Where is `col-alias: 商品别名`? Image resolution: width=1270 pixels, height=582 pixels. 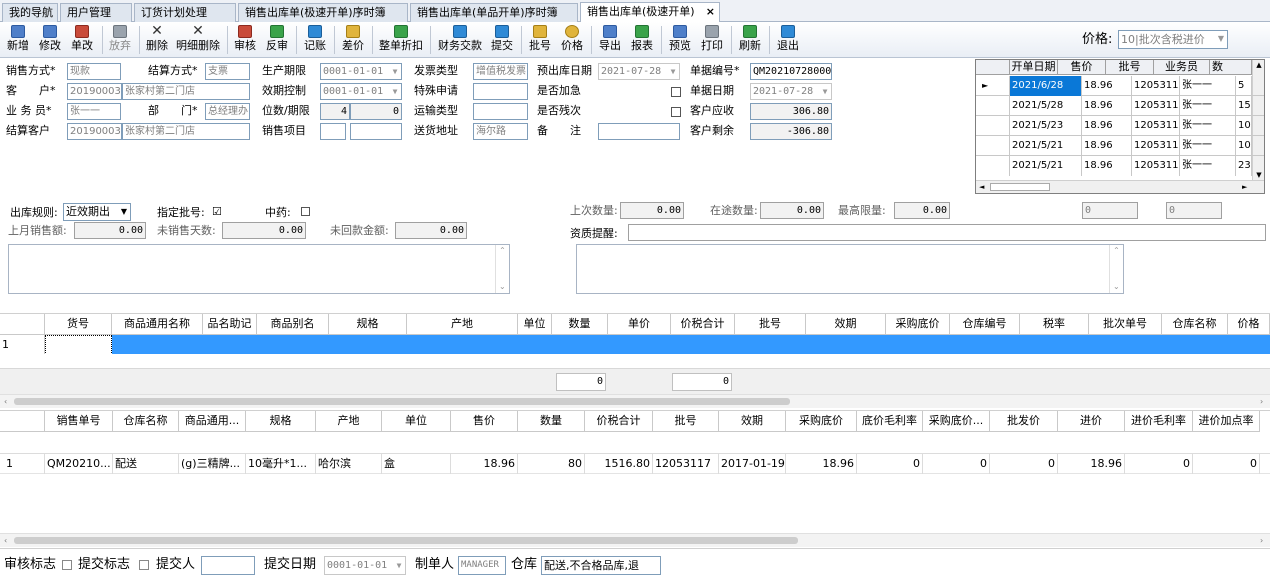
col-alias: 商品别名 is located at coordinates (293, 324).